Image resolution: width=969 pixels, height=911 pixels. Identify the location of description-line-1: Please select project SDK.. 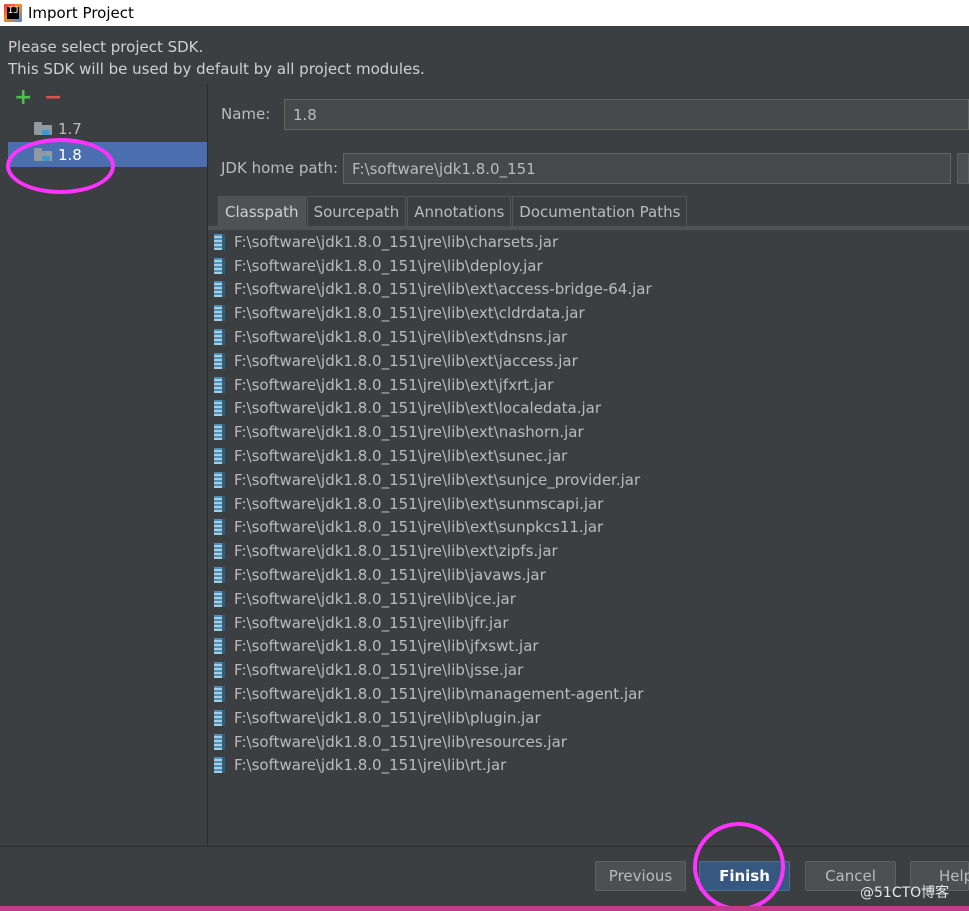
(106, 47).